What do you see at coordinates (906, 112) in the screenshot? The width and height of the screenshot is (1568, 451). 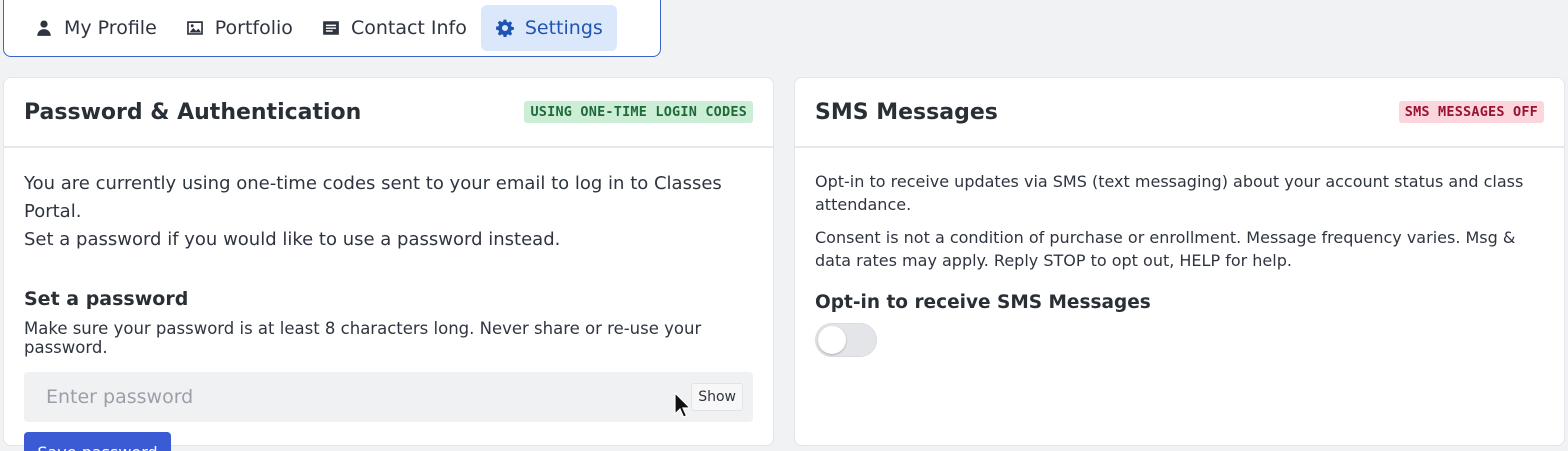 I see `sms-card-title: SMS Messages` at bounding box center [906, 112].